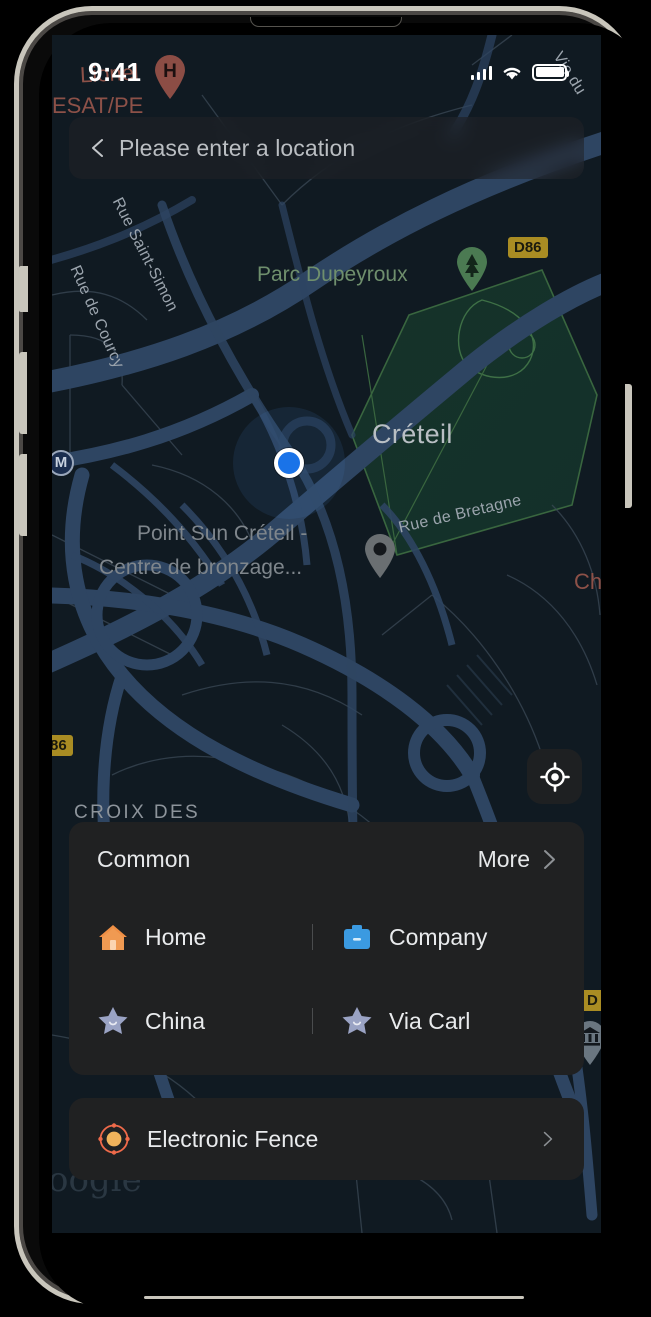  I want to click on favorite-item-china: China, so click(204, 1021).